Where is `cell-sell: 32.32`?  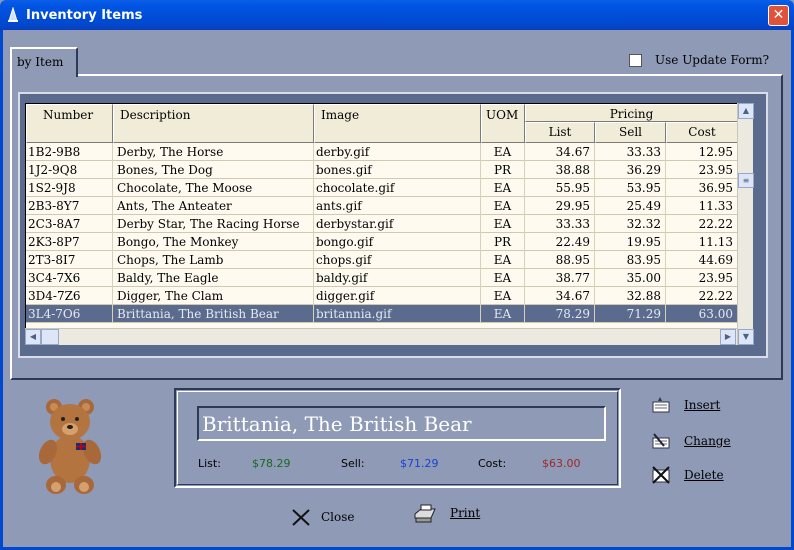 cell-sell: 32.32 is located at coordinates (630, 224).